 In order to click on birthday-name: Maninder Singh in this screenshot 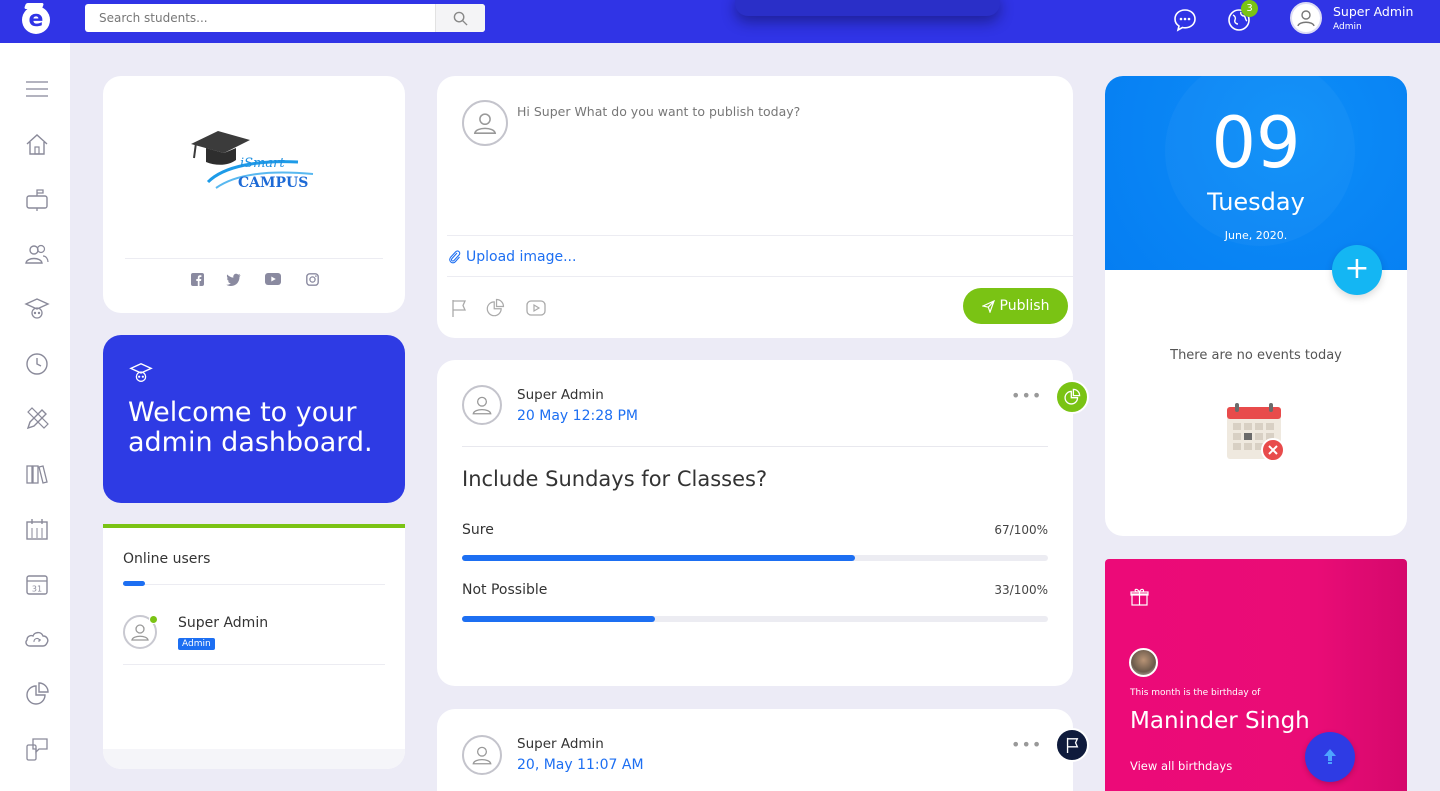, I will do `click(1220, 721)`.